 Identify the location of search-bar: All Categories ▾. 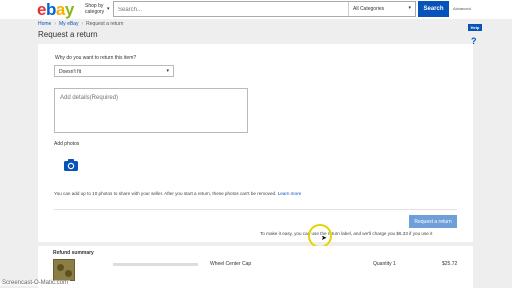
(264, 9).